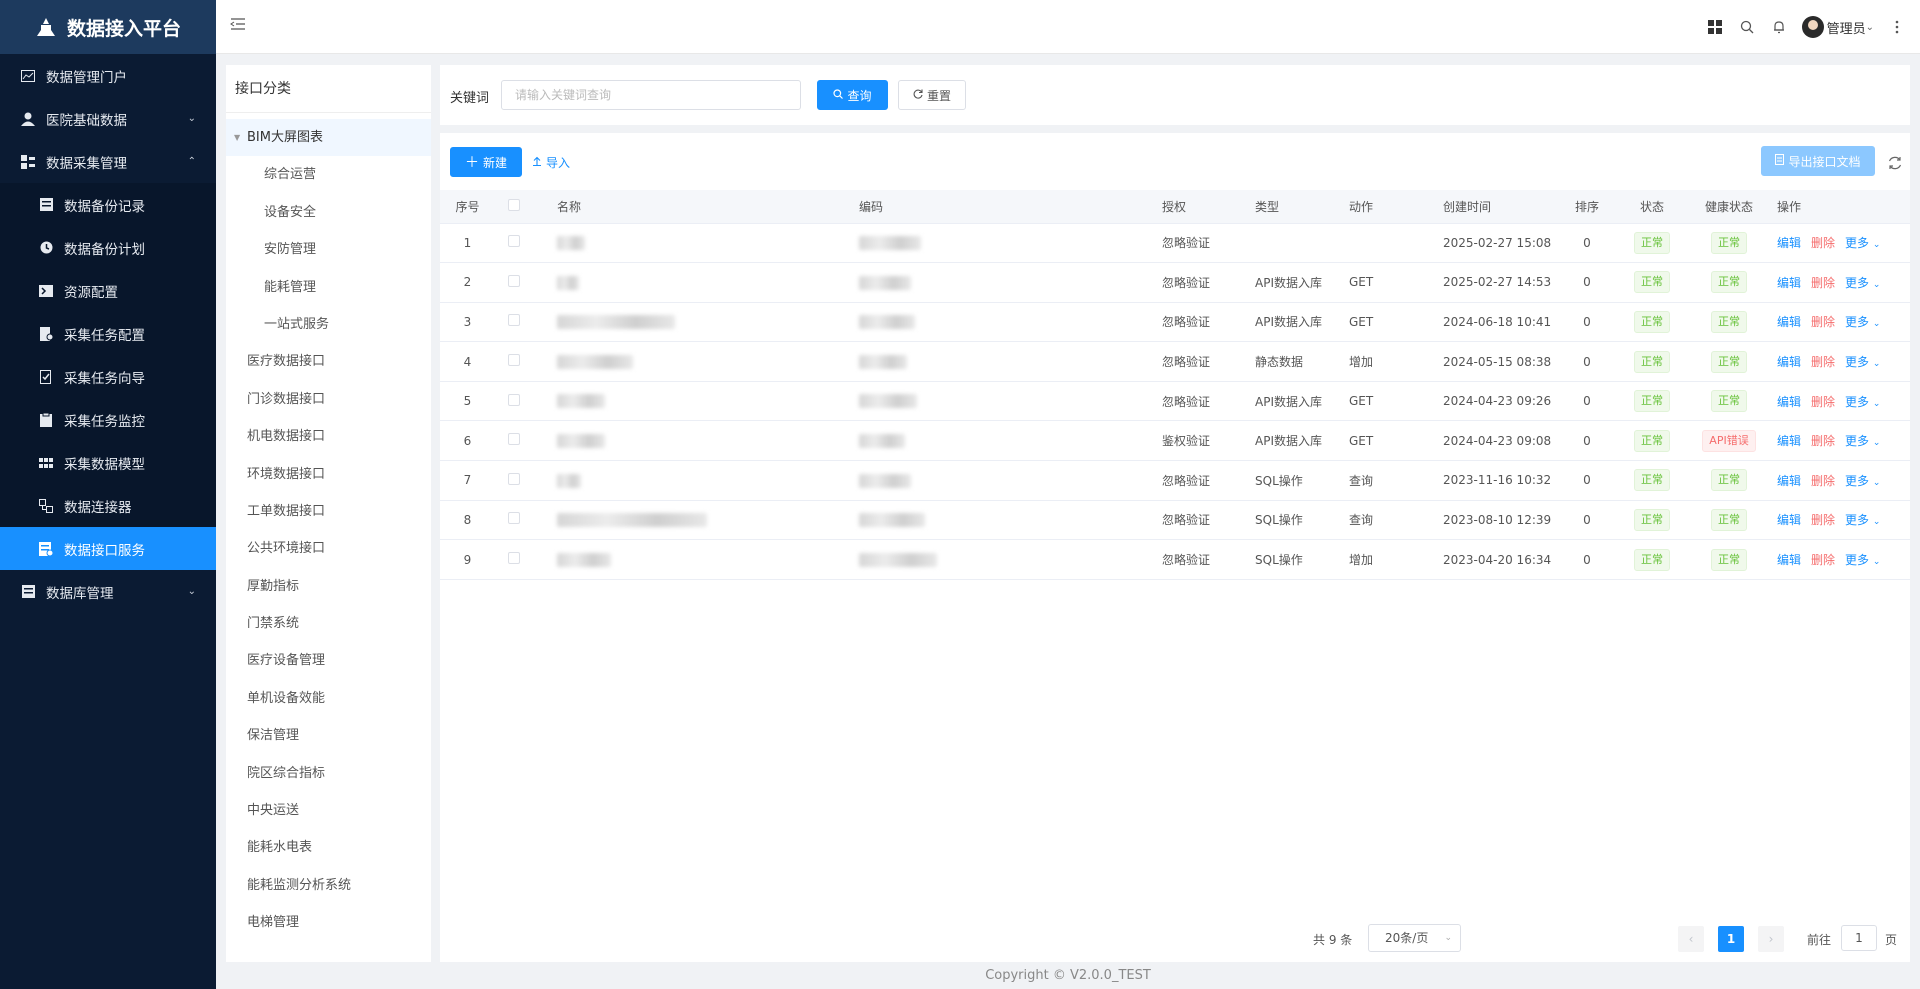 The height and width of the screenshot is (989, 1920). What do you see at coordinates (328, 138) in the screenshot?
I see `tree-node-parent: ▼ BIM大屏图表` at bounding box center [328, 138].